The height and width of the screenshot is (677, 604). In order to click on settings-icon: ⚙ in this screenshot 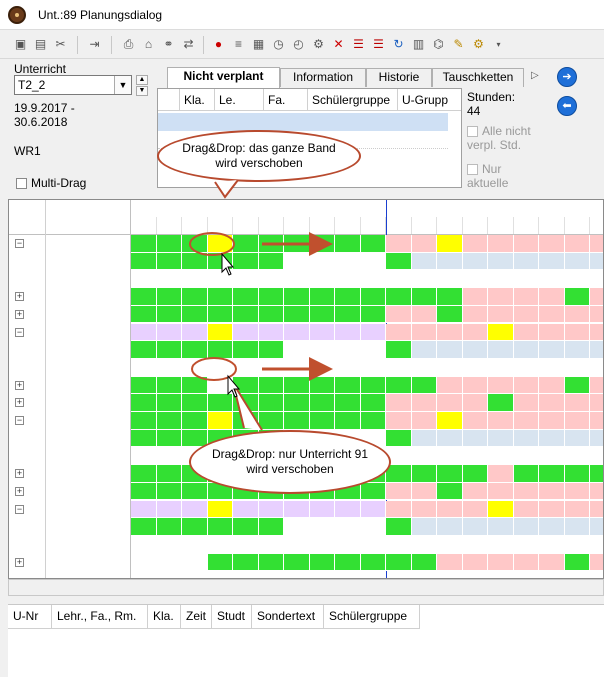, I will do `click(318, 44)`.